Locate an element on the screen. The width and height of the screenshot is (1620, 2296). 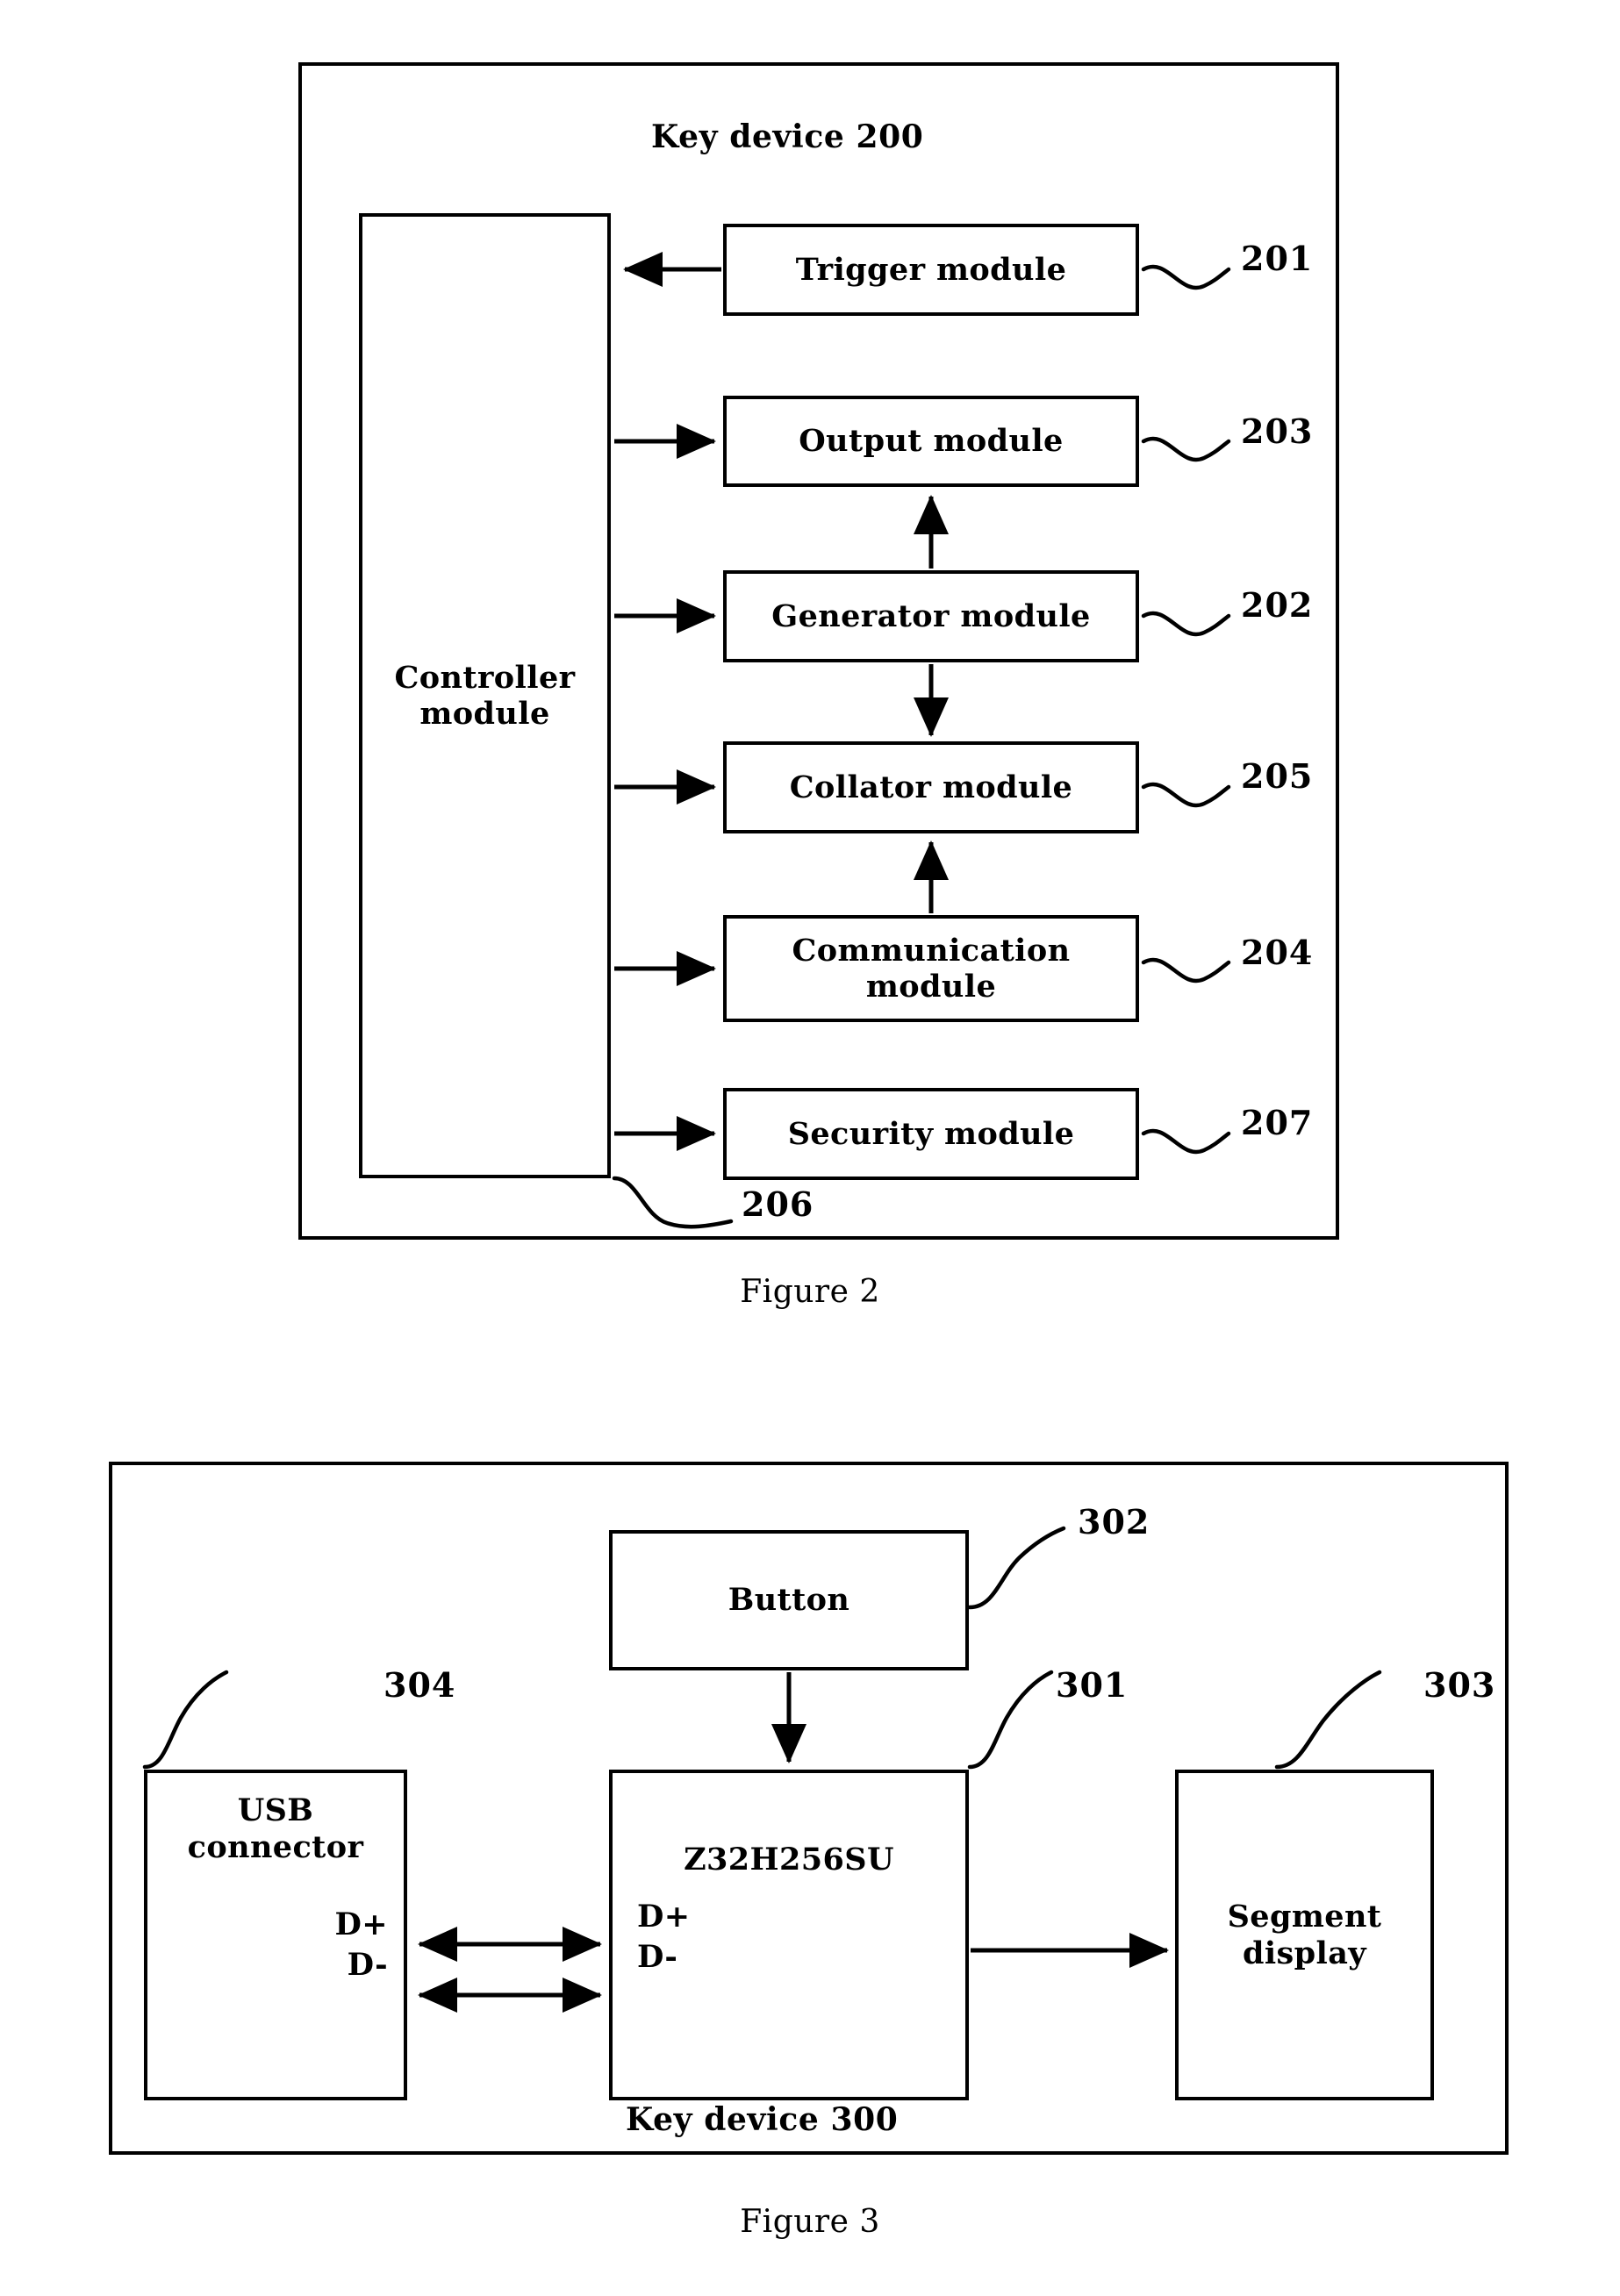
ref-number-206: 206 is located at coordinates (778, 1204).